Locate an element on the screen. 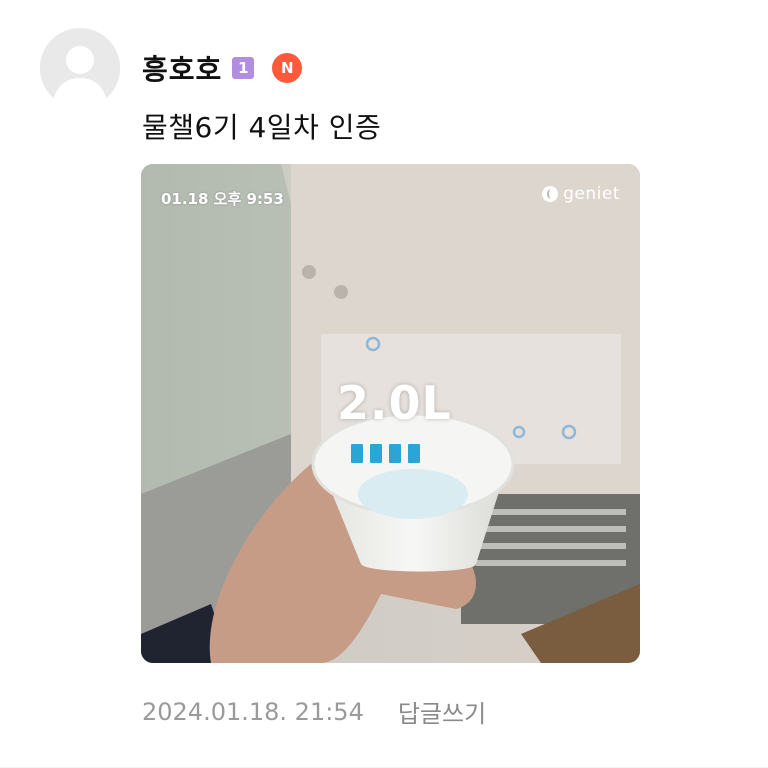 This screenshot has height=768, width=768. brand-watermark: geniet is located at coordinates (581, 194).